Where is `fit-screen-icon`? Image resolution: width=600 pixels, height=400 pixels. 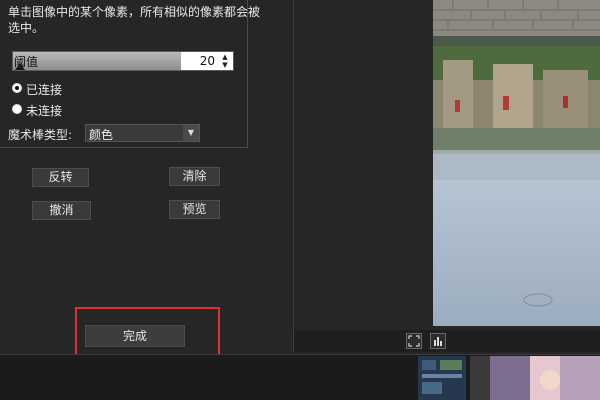
fit-screen-icon is located at coordinates (414, 341).